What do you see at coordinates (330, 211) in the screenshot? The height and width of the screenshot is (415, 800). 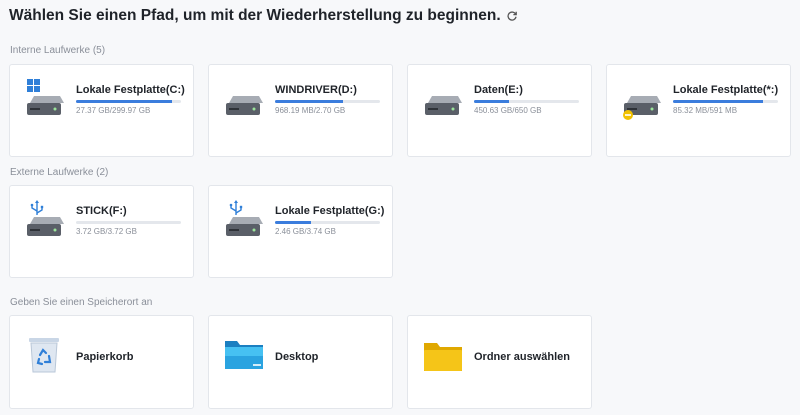 I see `drive-name: Lokale Festplatte(G:)` at bounding box center [330, 211].